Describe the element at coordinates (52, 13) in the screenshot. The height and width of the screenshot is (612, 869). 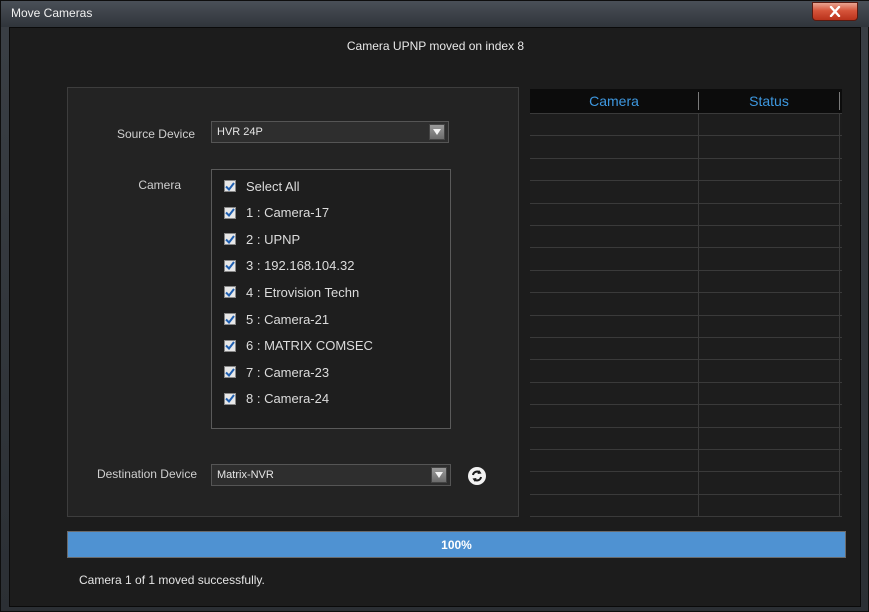
I see `window-title: Move Cameras` at that location.